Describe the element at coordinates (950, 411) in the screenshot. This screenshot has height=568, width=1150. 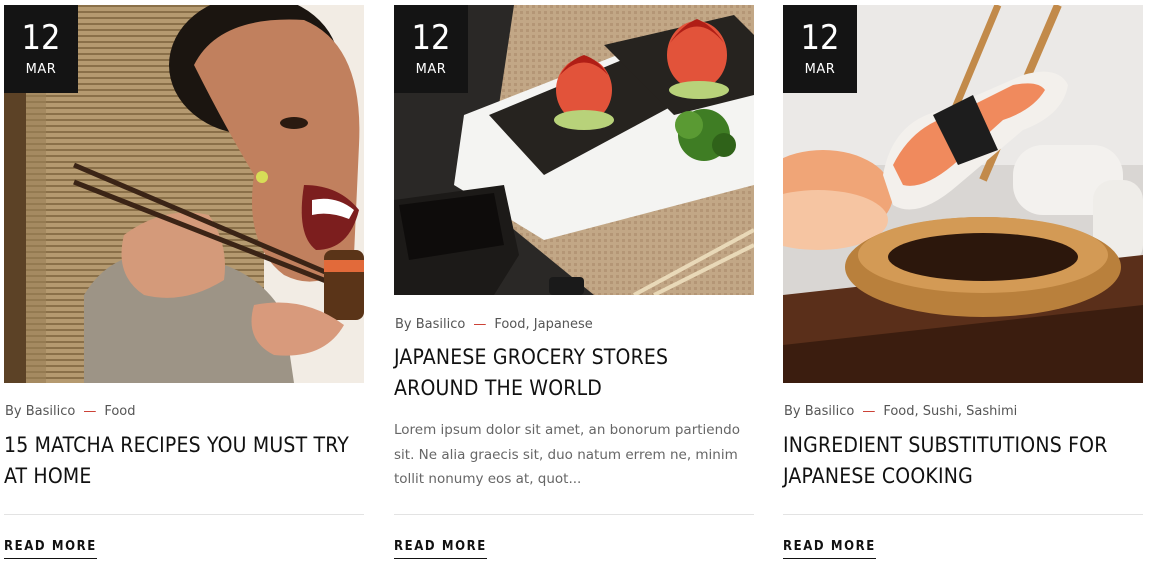
I see `category-links: Food, Sushi, Sashimi` at that location.